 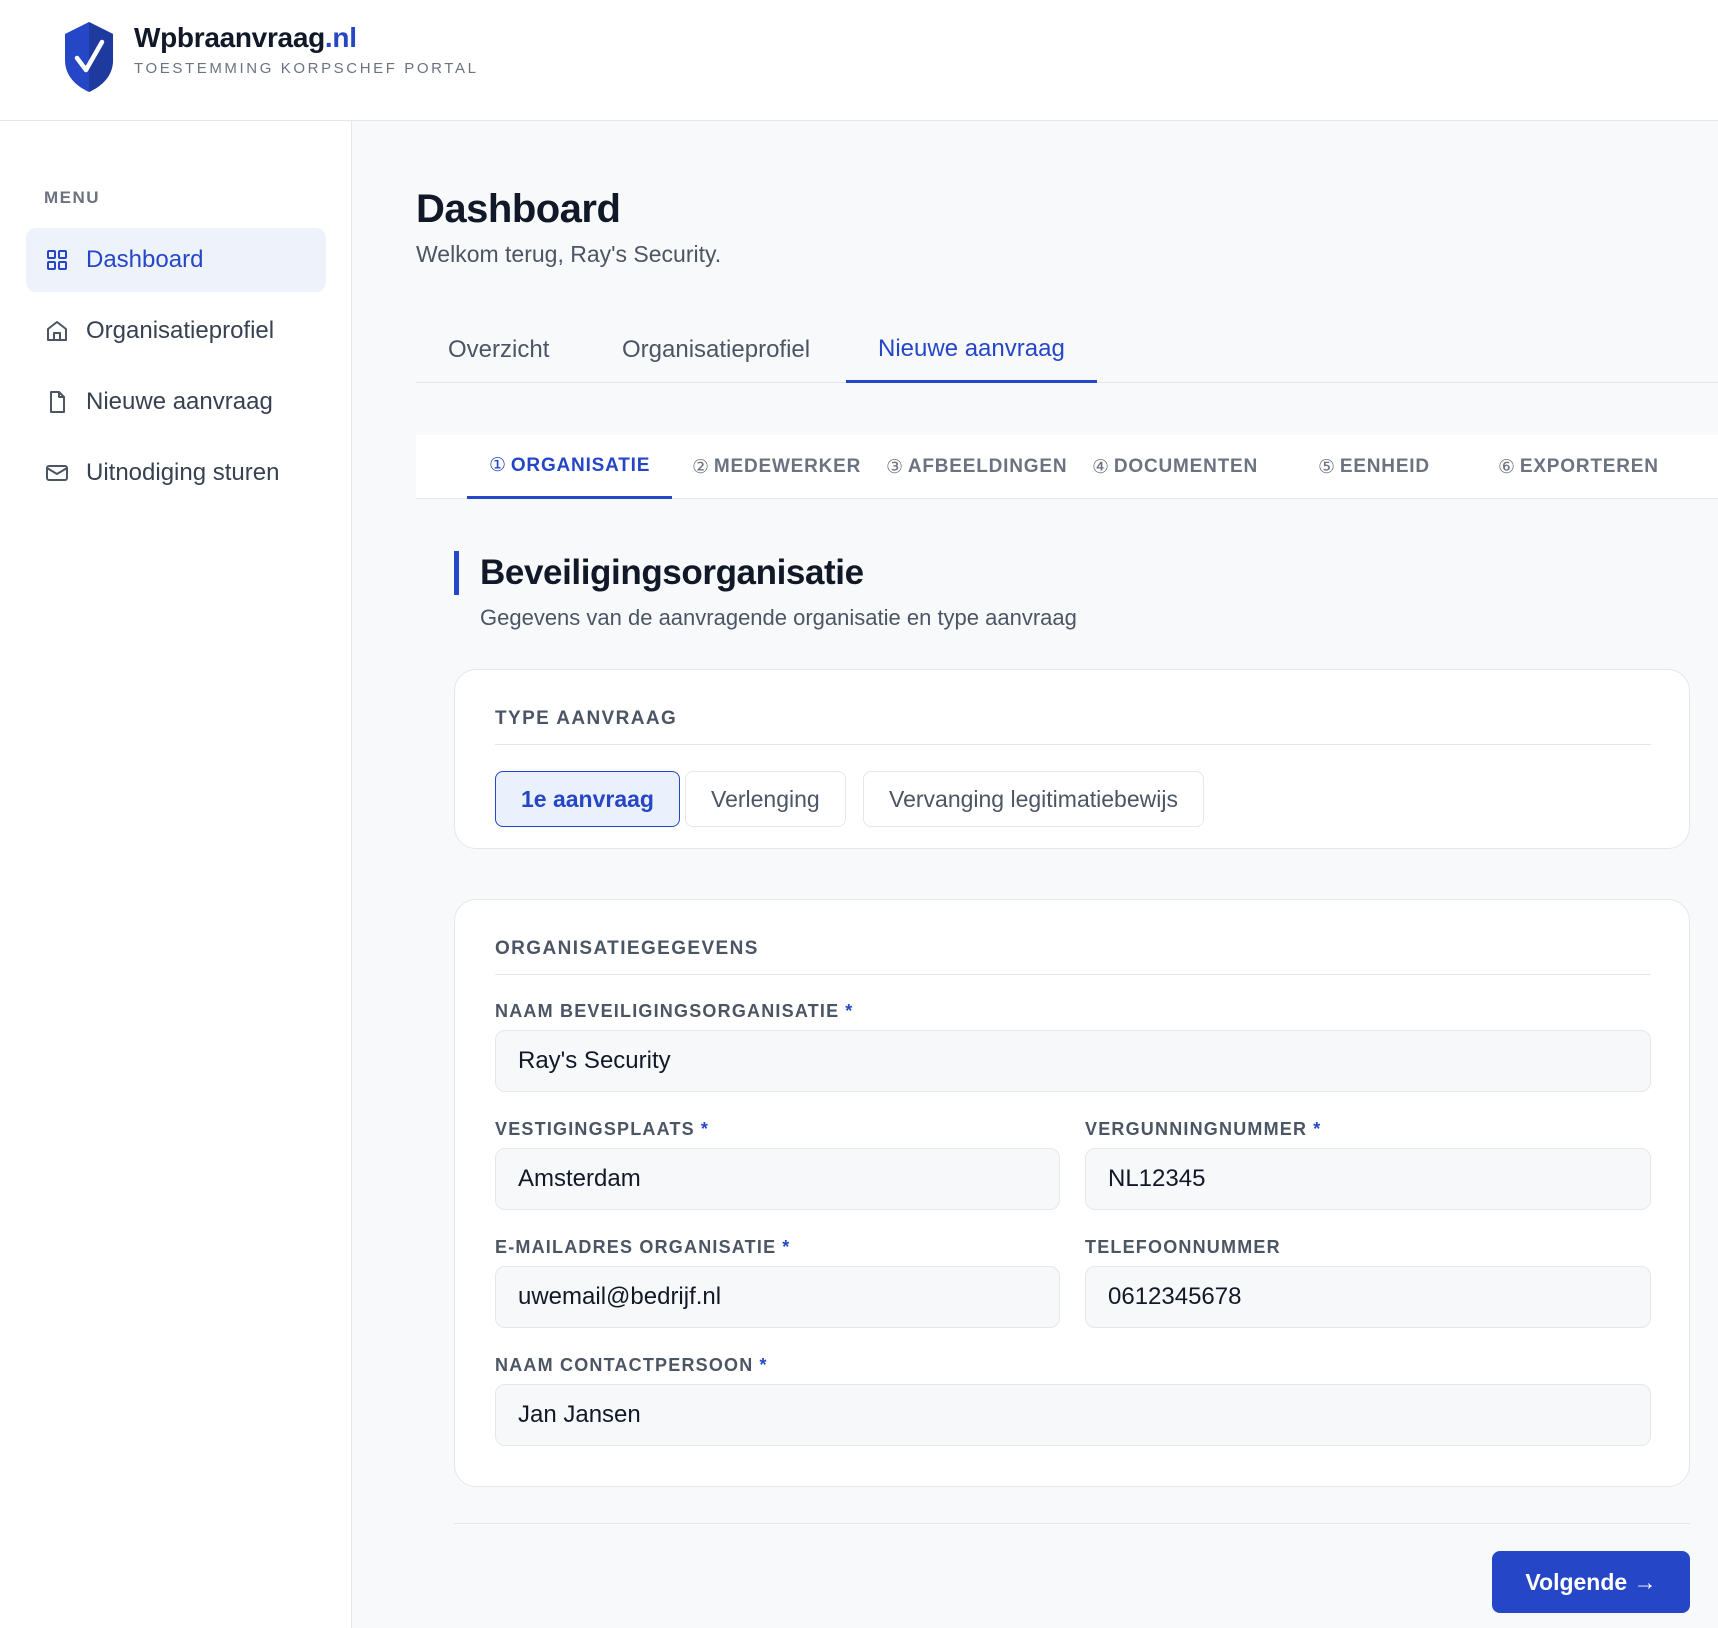 What do you see at coordinates (57, 473) in the screenshot?
I see `mail-icon` at bounding box center [57, 473].